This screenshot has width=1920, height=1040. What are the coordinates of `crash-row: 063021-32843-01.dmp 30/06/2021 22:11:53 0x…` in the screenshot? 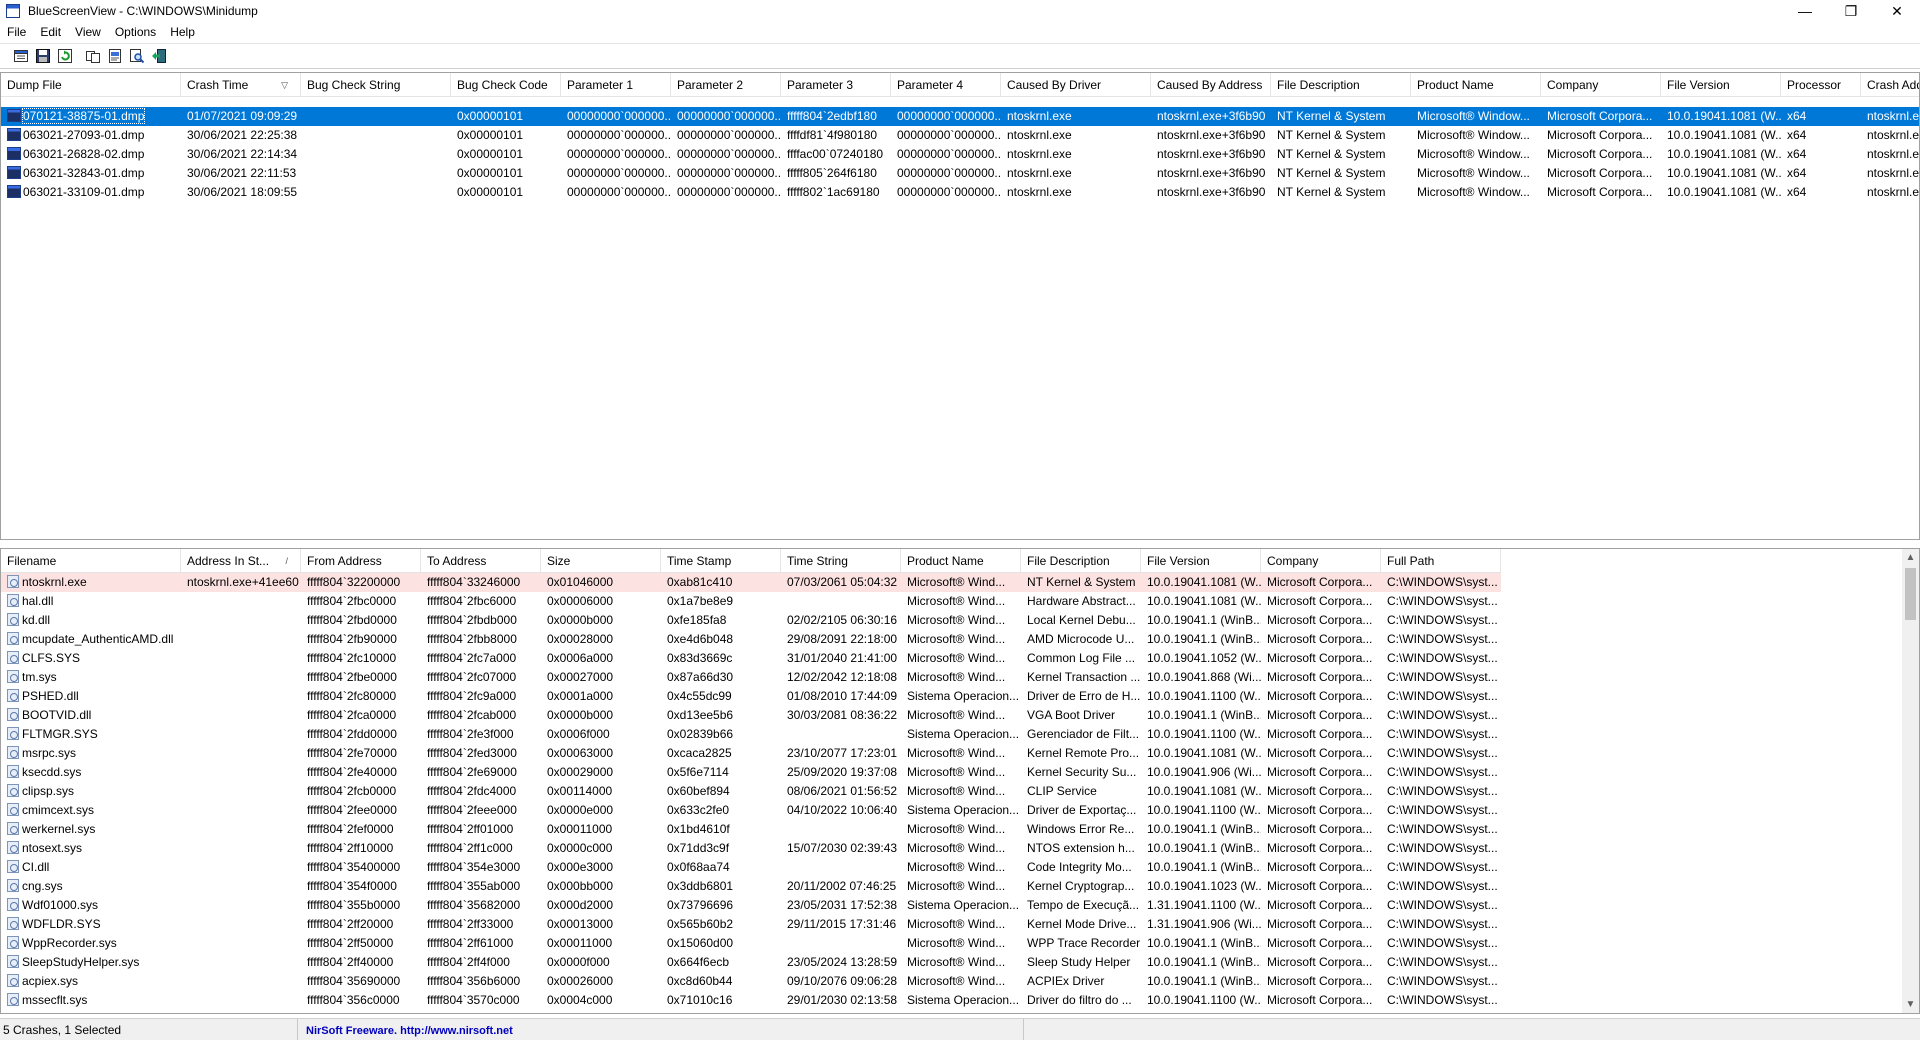 It's located at (960, 173).